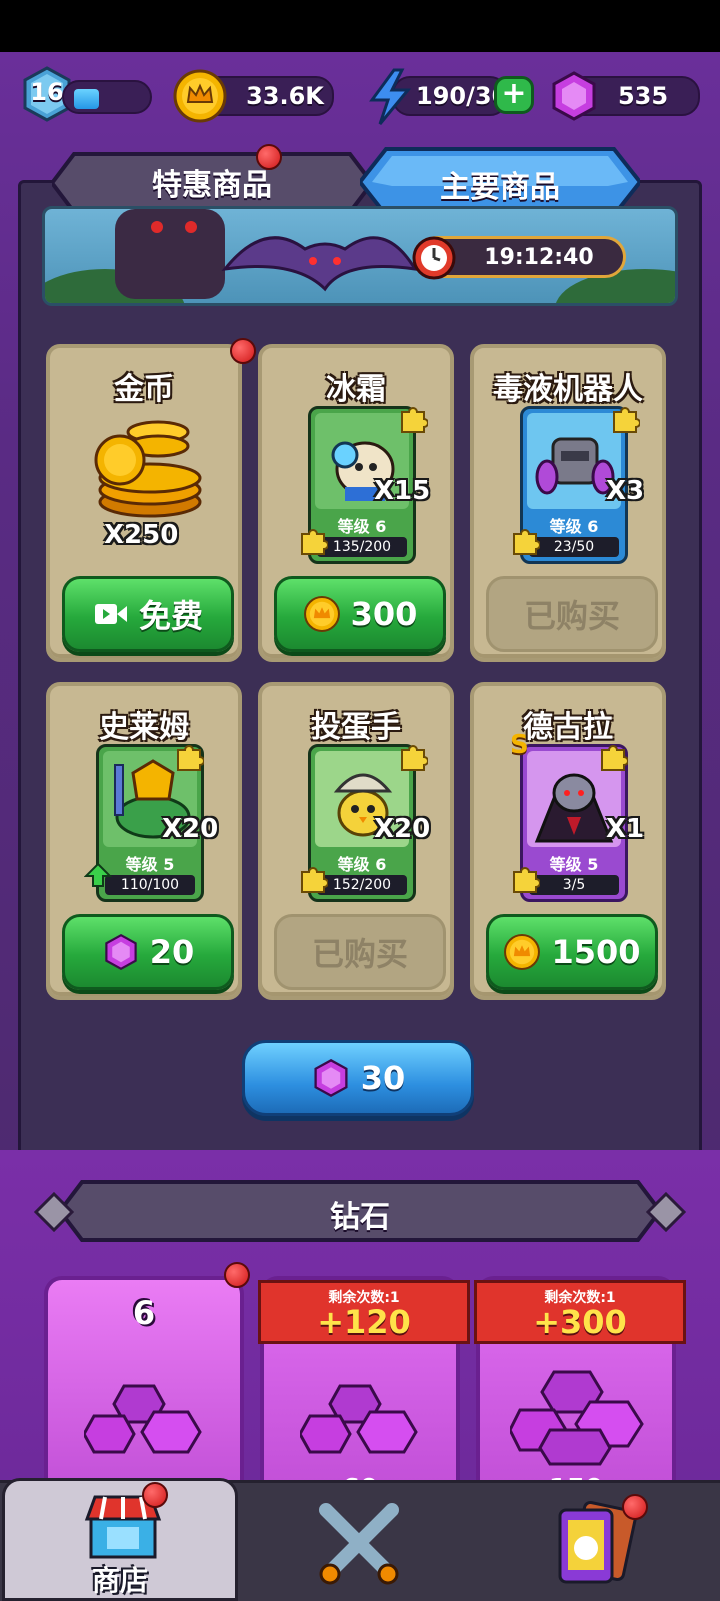  Describe the element at coordinates (364, 1322) in the screenshot. I see `bonus-amount: +120` at that location.